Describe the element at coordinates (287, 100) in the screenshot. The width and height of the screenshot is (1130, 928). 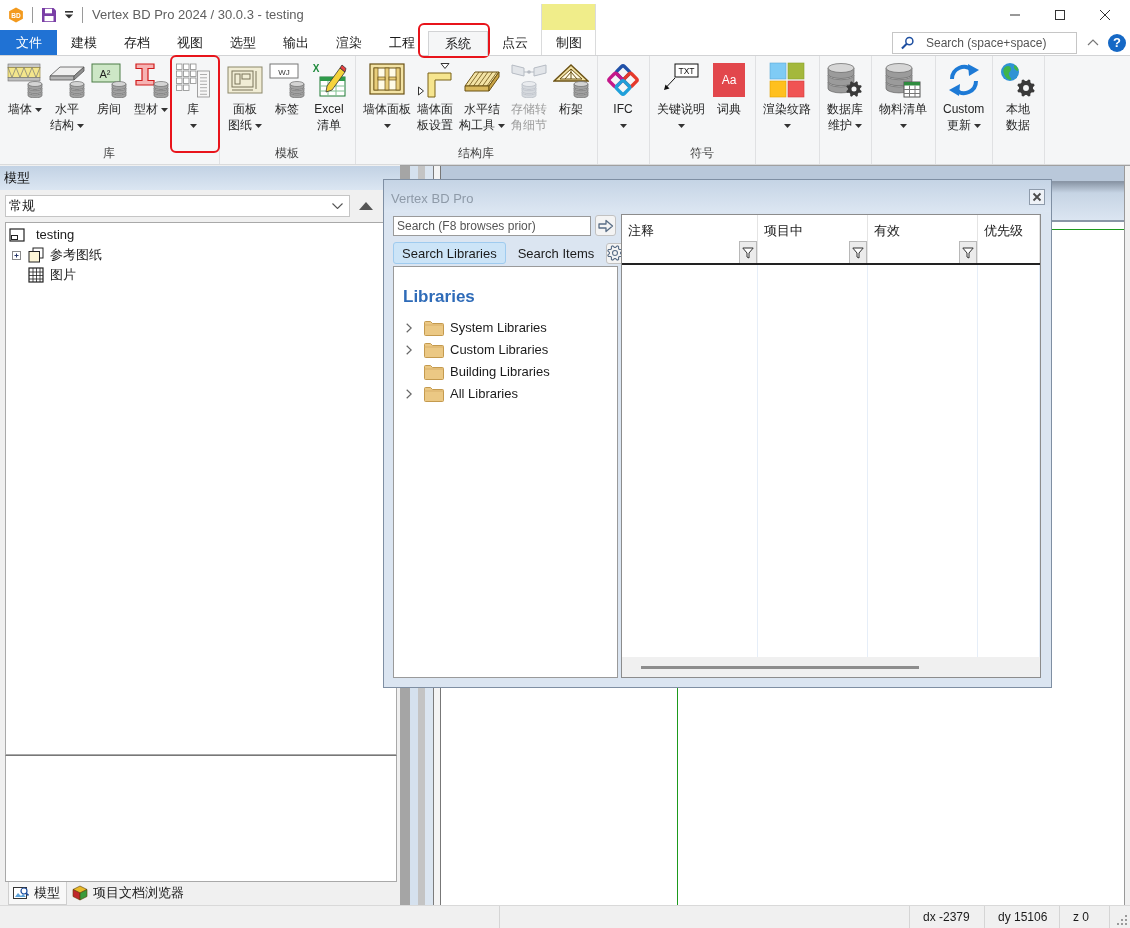
I see `ribbon-button: WJ 标签` at that location.